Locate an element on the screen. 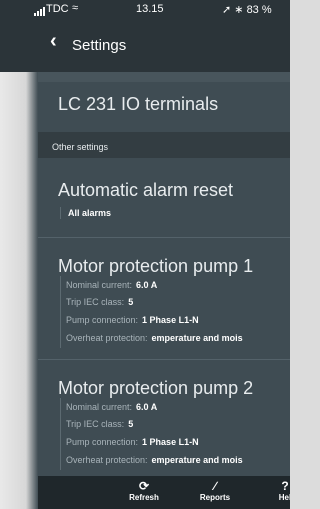 The image size is (320, 509). tab-help: ? Hel is located at coordinates (280, 490).